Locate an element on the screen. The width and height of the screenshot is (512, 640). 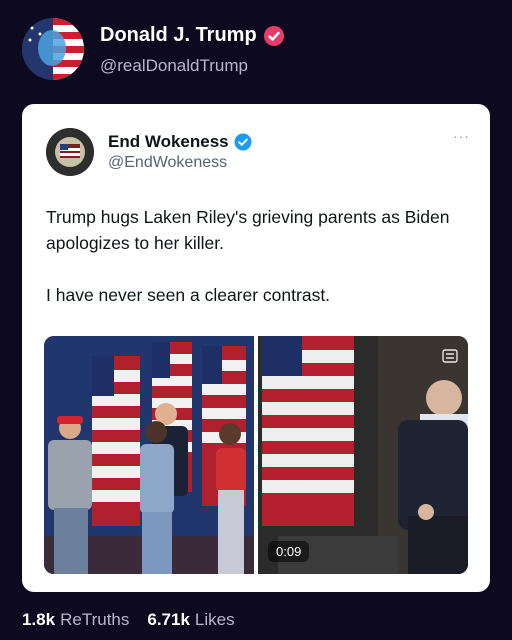
badge-avatar-icon is located at coordinates (70, 152).